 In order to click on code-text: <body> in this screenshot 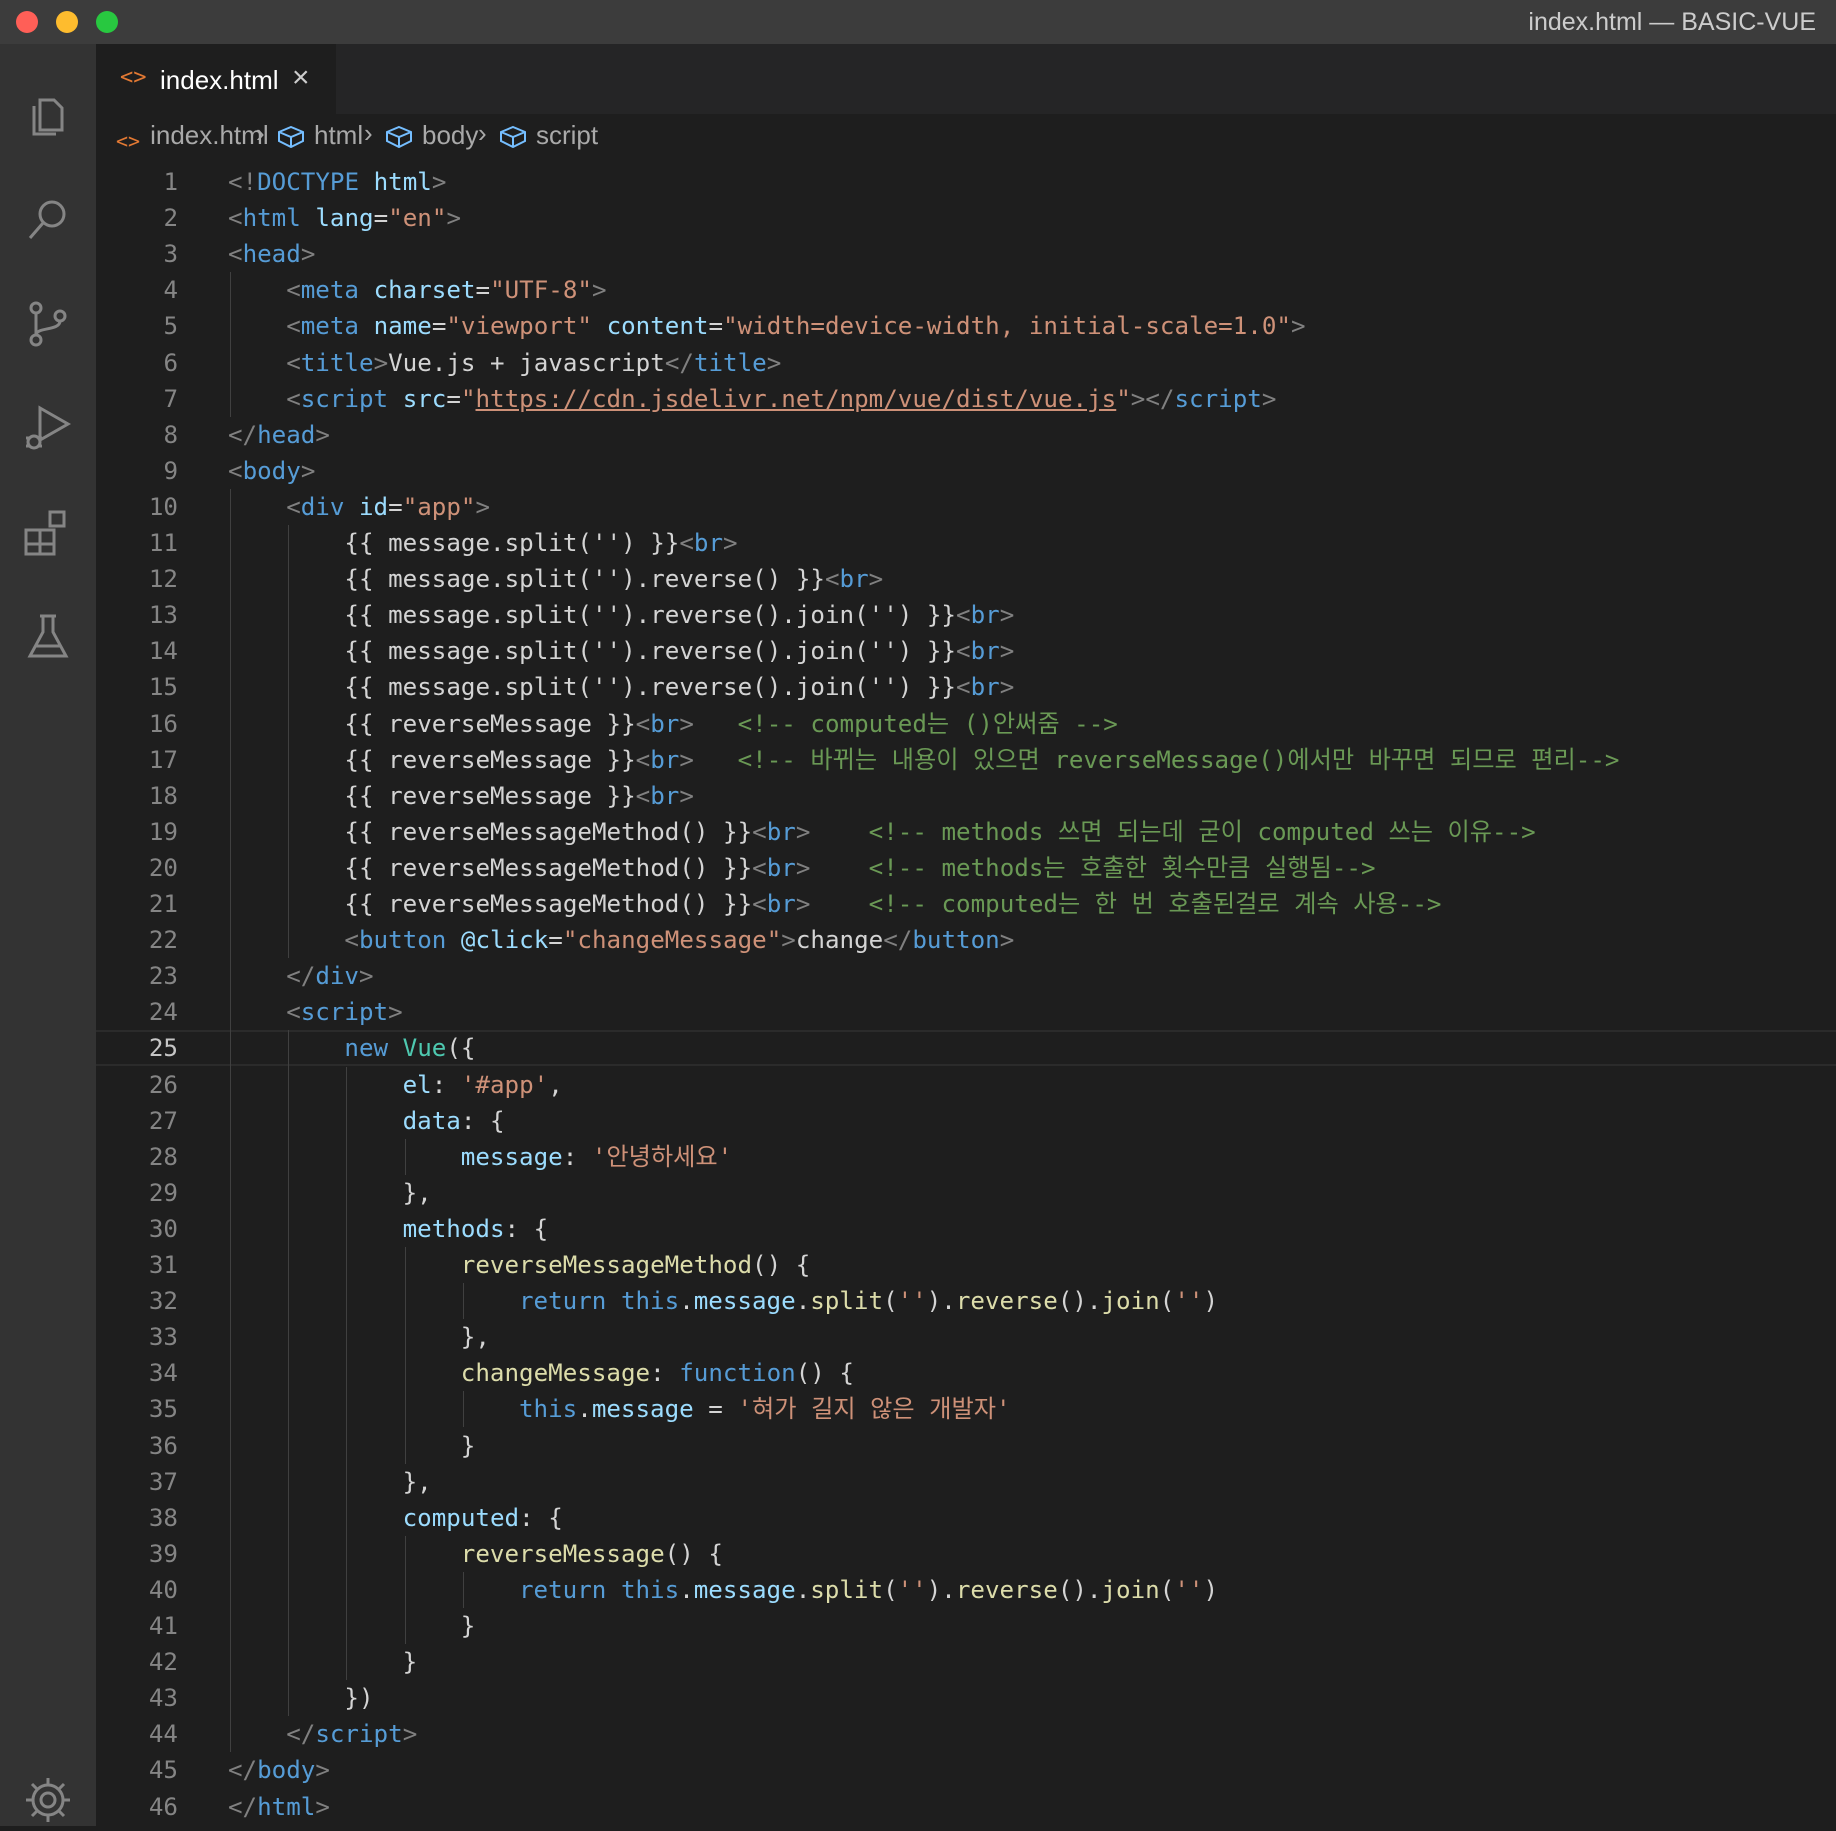, I will do `click(271, 471)`.